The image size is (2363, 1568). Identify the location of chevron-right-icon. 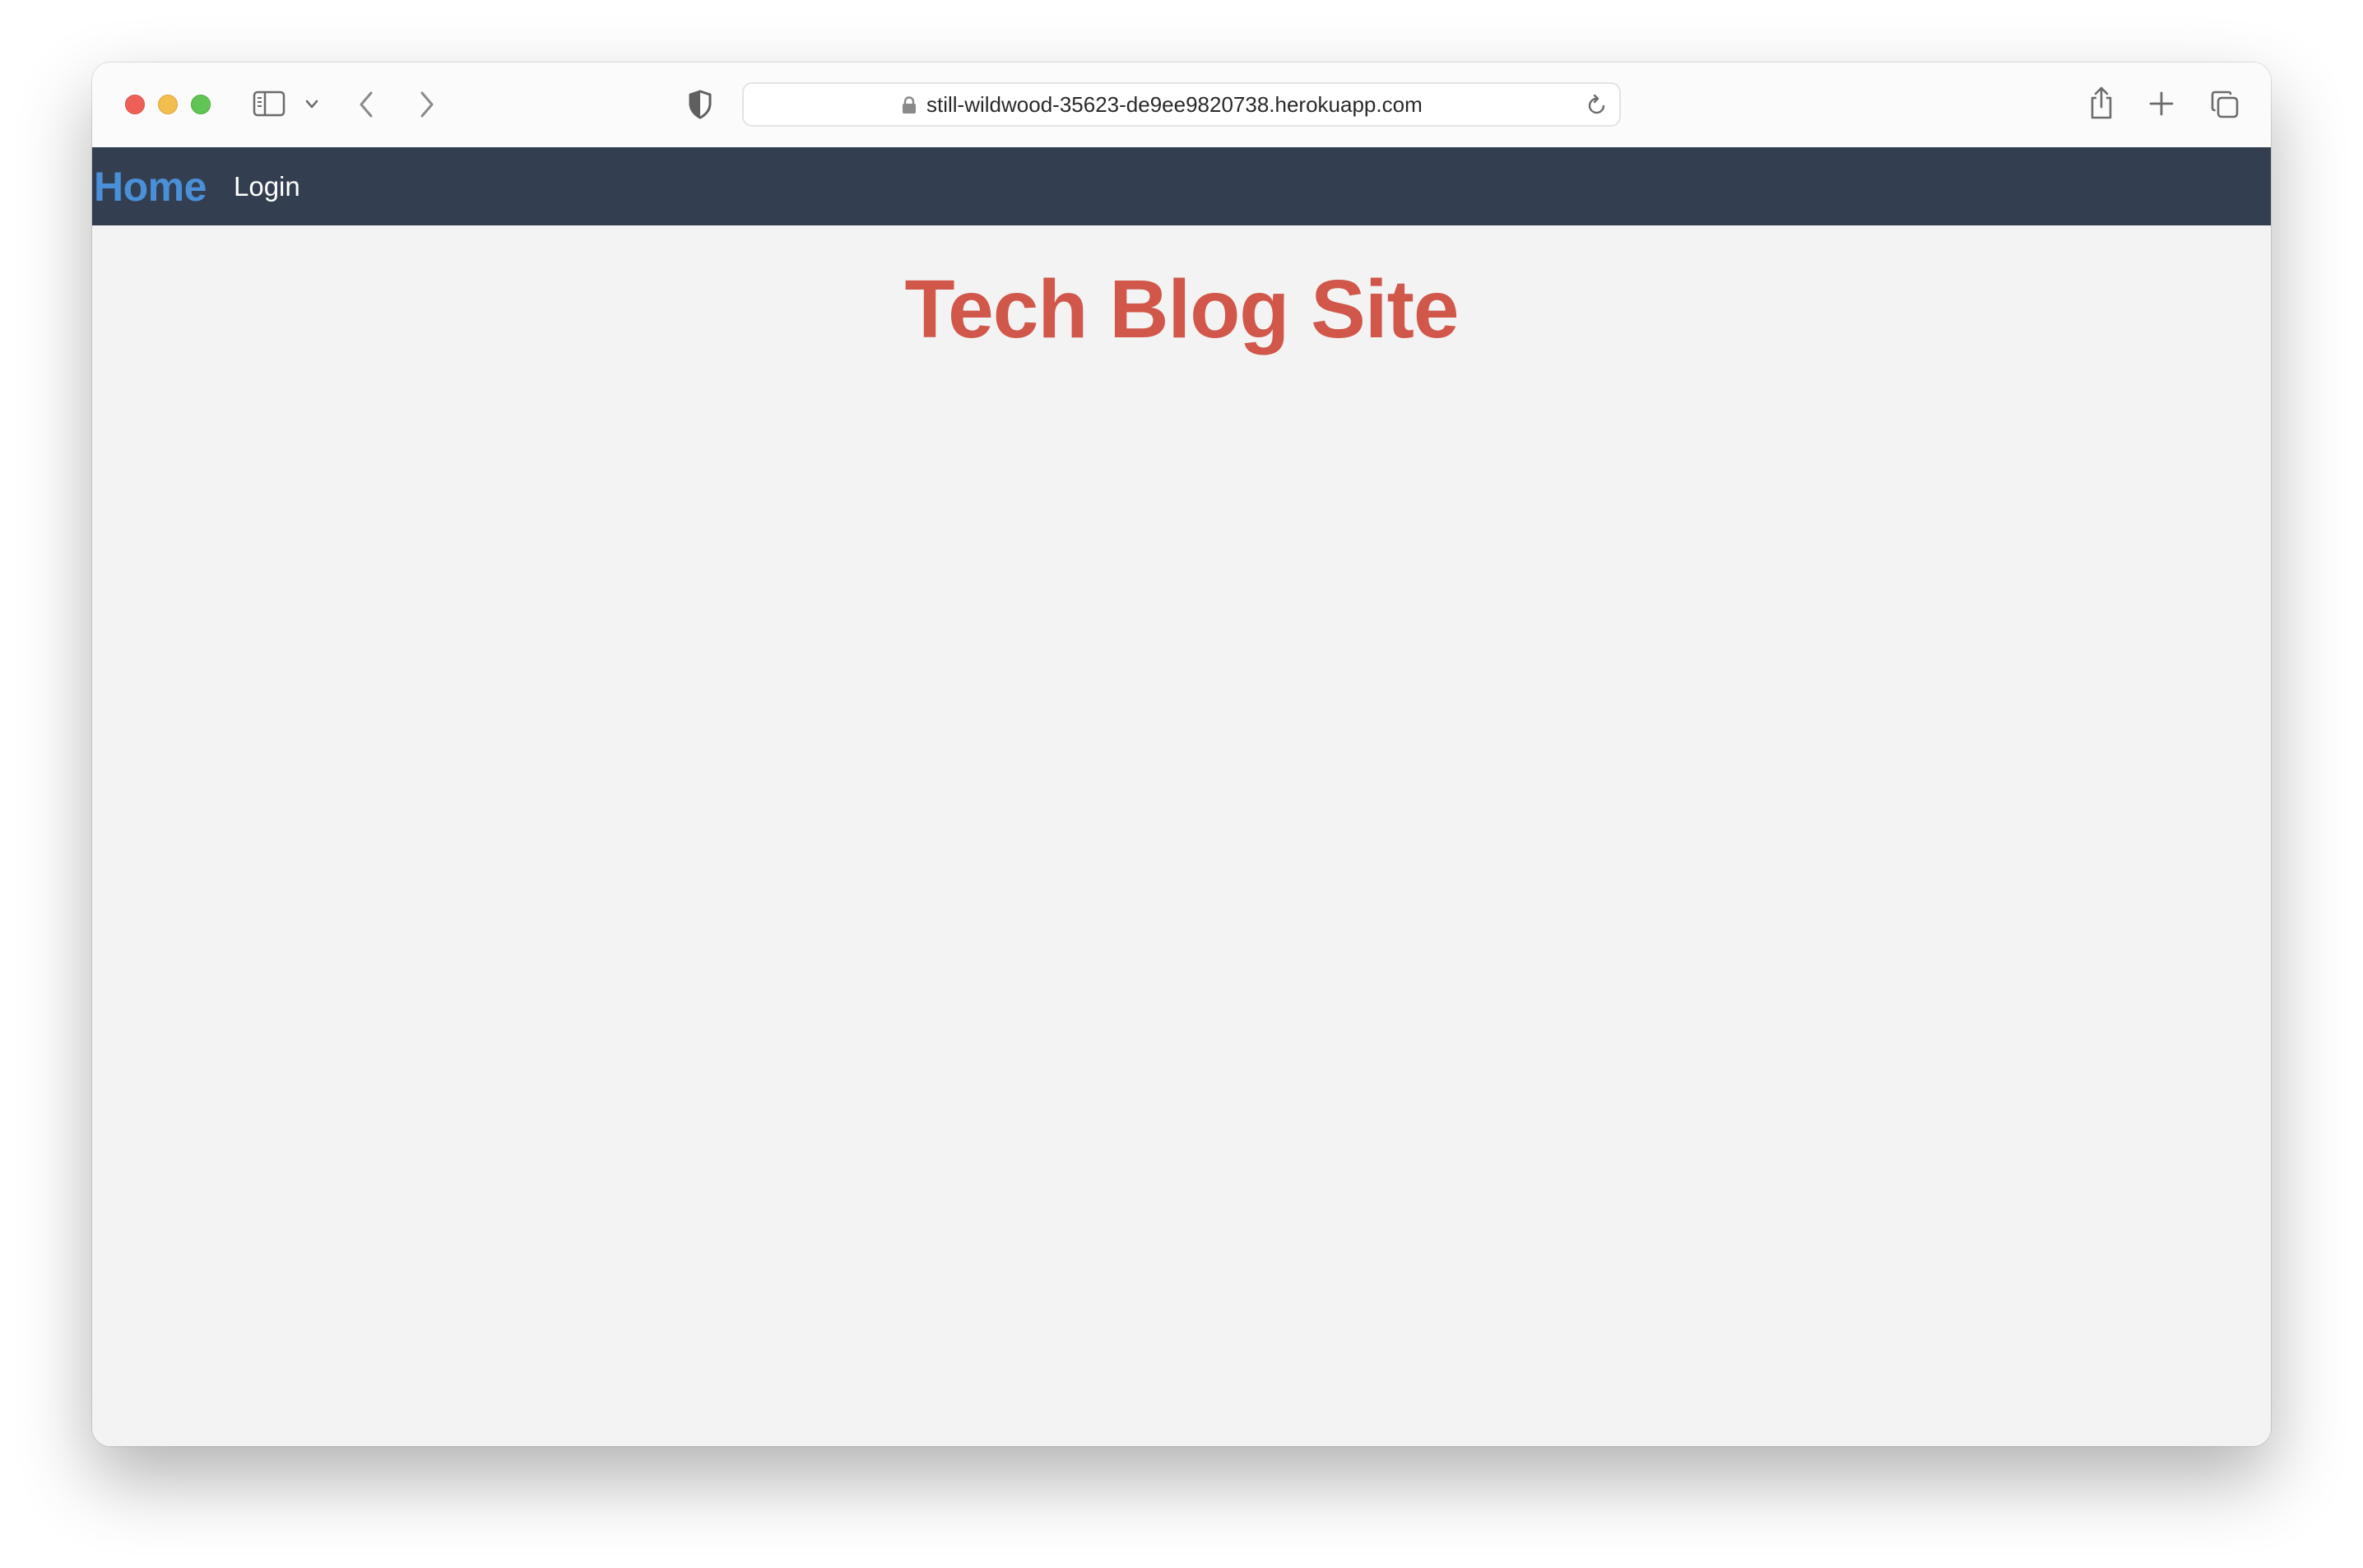
(427, 104).